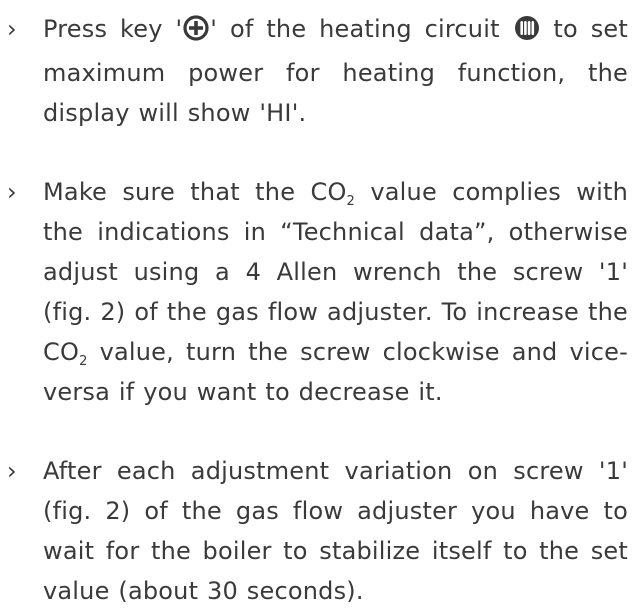 The width and height of the screenshot is (634, 611). Describe the element at coordinates (109, 29) in the screenshot. I see `item1-text-start: Press key` at that location.